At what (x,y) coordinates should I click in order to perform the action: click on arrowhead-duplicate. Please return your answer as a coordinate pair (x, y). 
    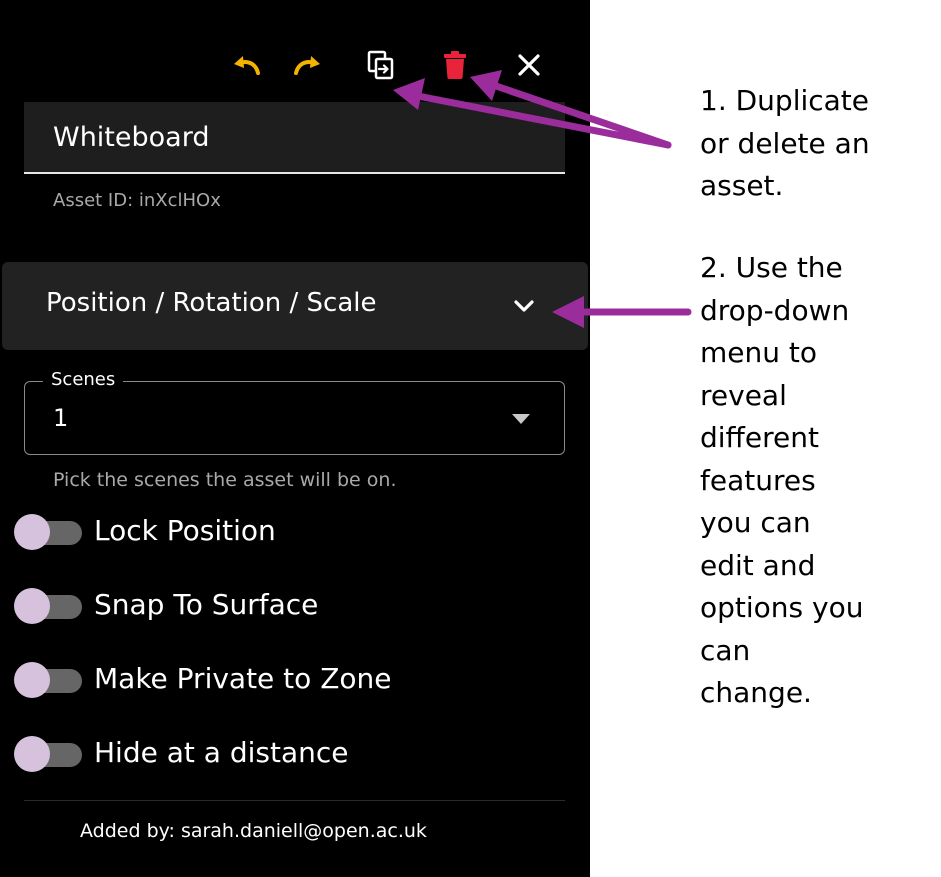
    Looking at the image, I should click on (409, 94).